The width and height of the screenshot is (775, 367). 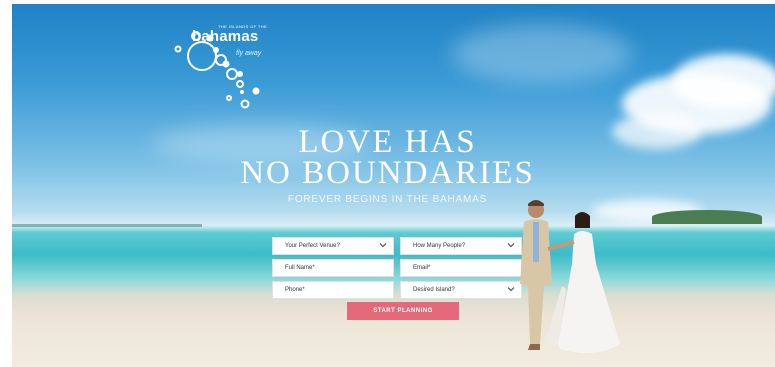 What do you see at coordinates (249, 53) in the screenshot?
I see `logo-tagline: fly away` at bounding box center [249, 53].